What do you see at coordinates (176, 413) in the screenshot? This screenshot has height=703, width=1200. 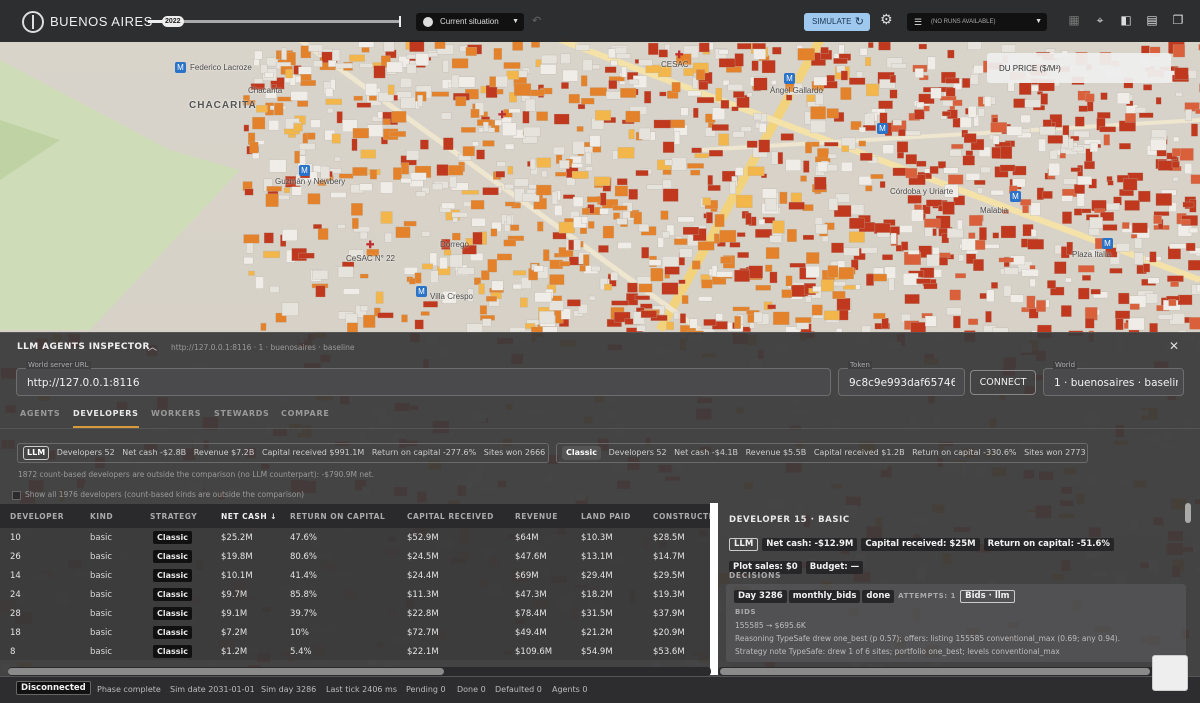 I see `tab-workers: WORKERS` at bounding box center [176, 413].